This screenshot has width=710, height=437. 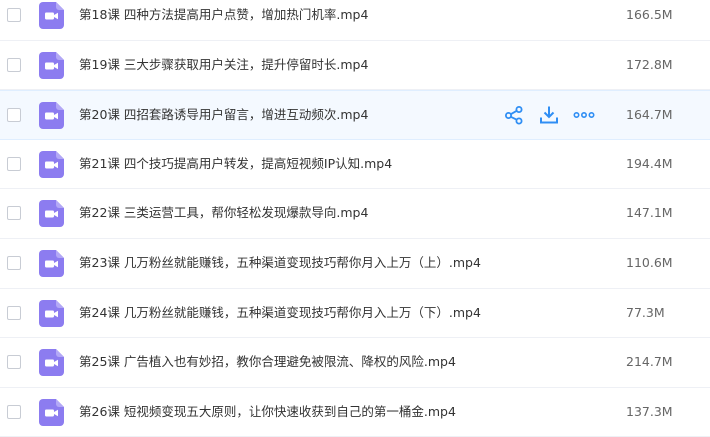 I want to click on download-icon, so click(x=549, y=115).